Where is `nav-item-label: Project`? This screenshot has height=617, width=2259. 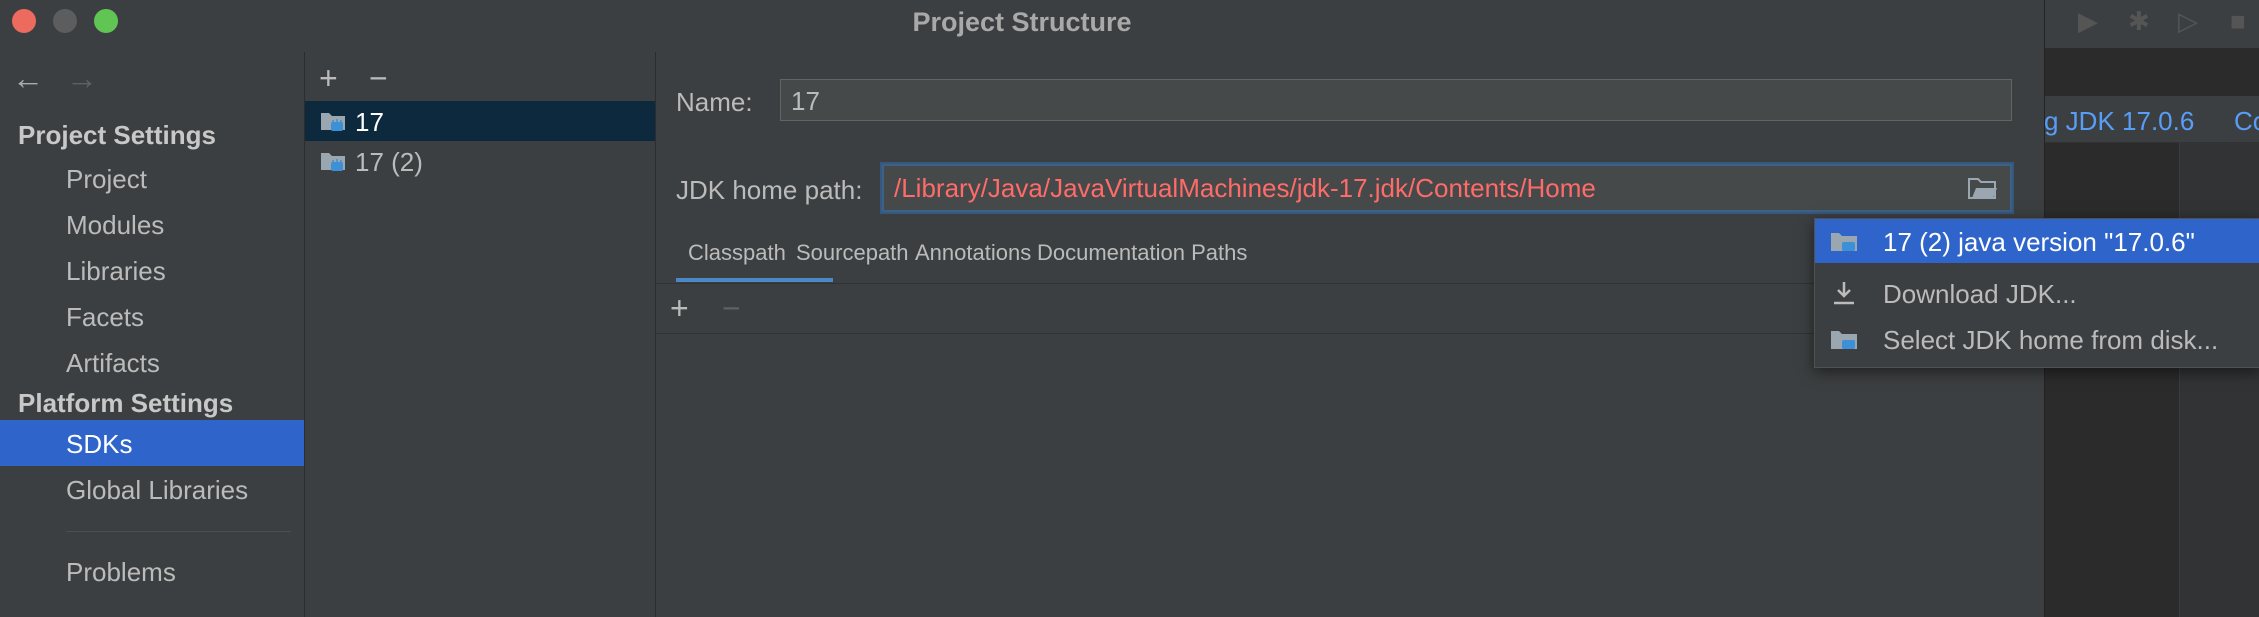
nav-item-label: Project is located at coordinates (106, 179).